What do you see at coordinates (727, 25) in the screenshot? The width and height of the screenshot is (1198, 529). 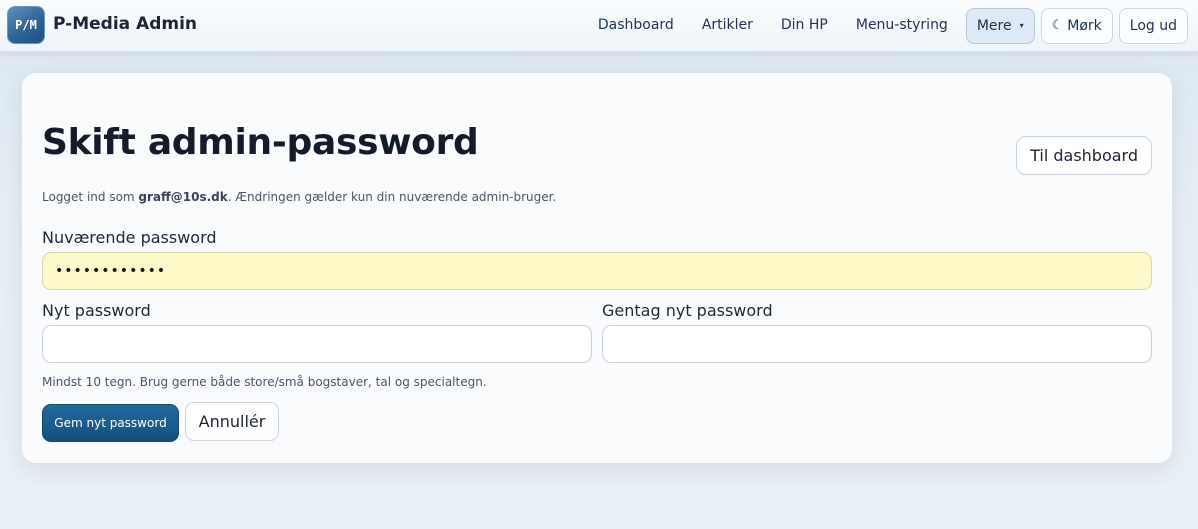 I see `nav-artikler: Artikler` at bounding box center [727, 25].